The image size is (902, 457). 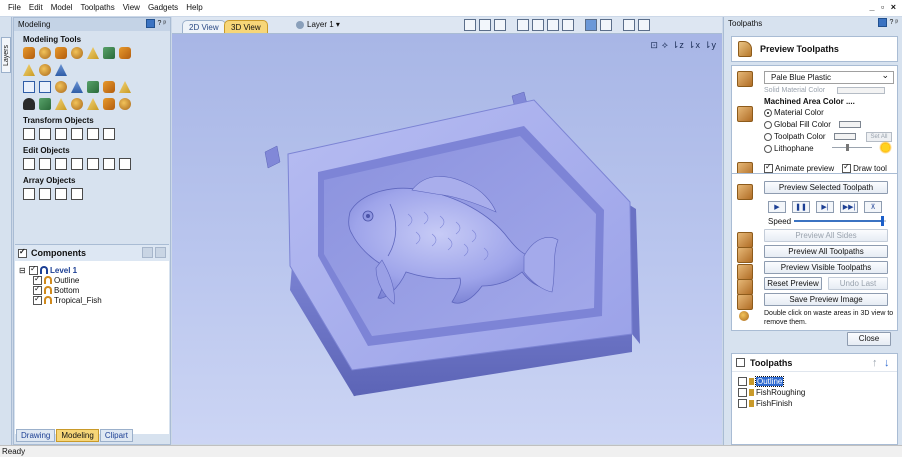 What do you see at coordinates (109, 164) in the screenshot?
I see `dimension-icon` at bounding box center [109, 164].